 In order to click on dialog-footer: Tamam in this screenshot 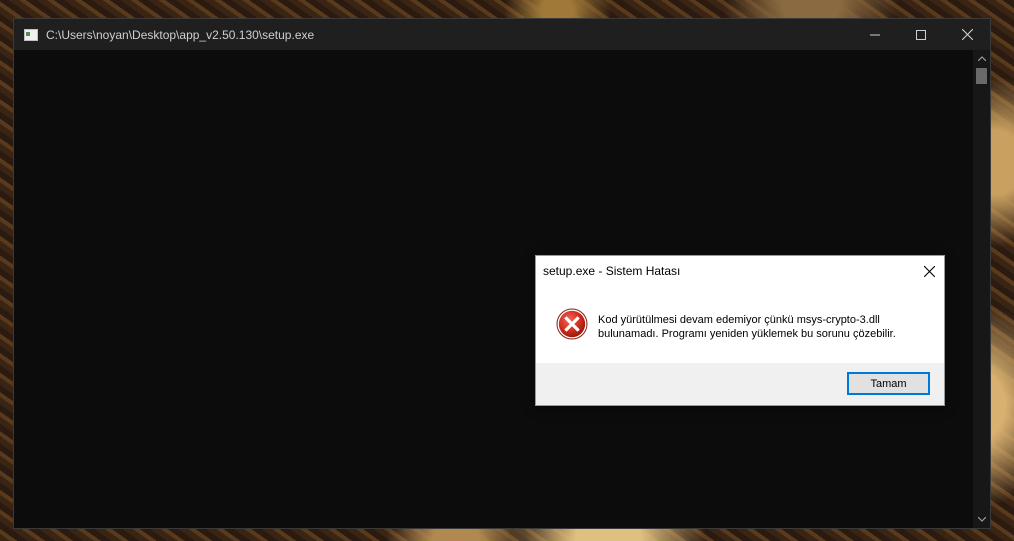, I will do `click(740, 384)`.